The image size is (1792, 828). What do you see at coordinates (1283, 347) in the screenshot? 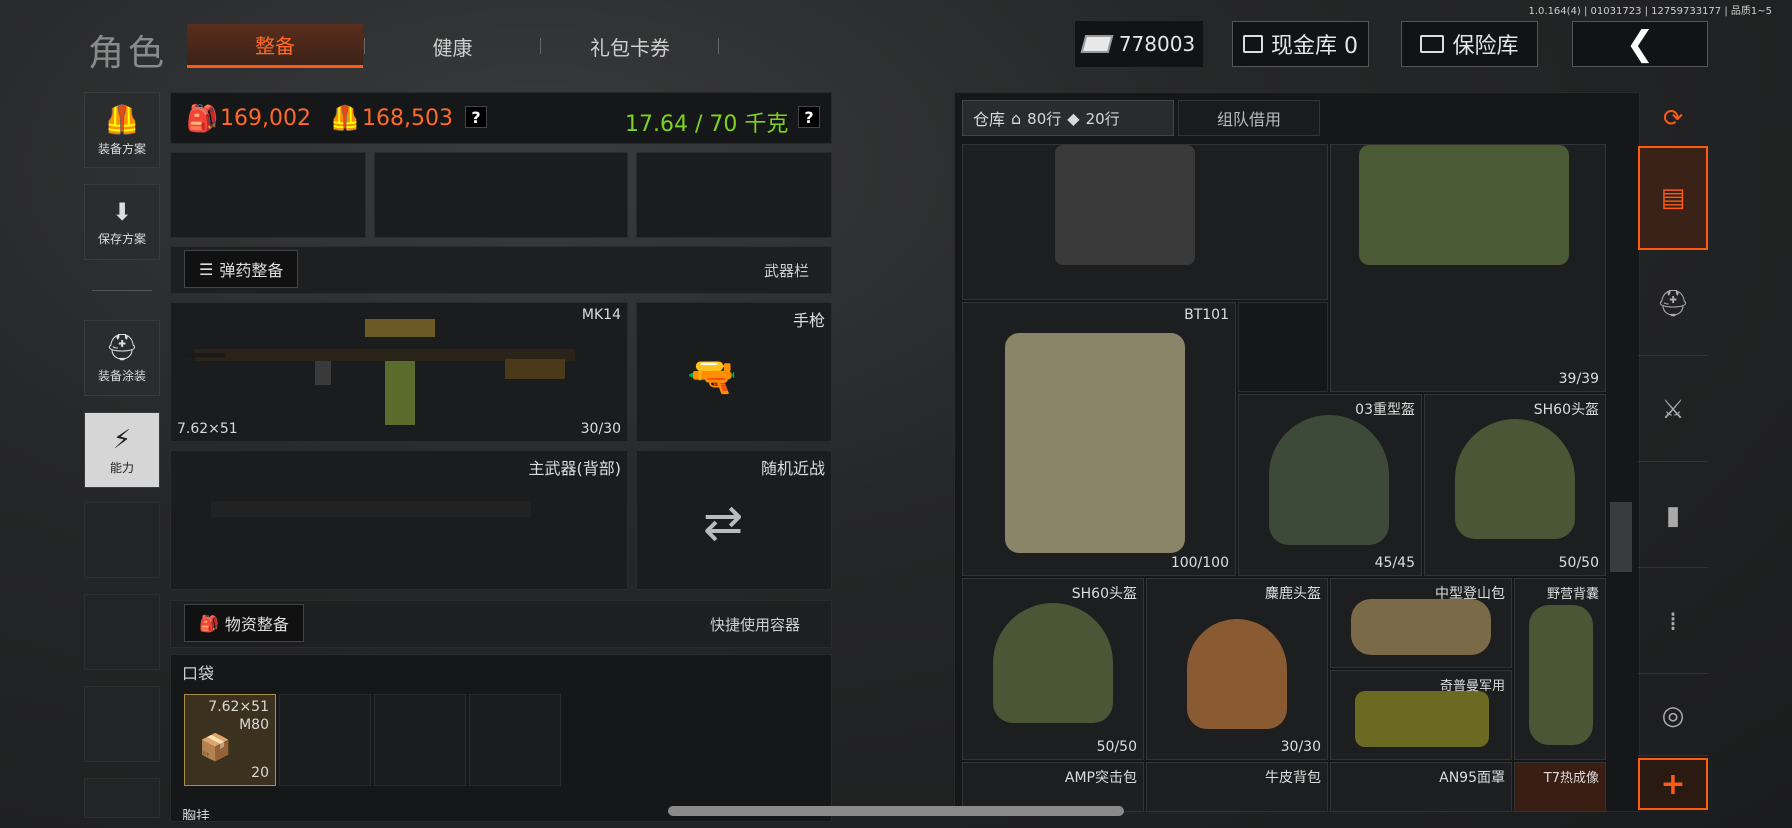
I see `storage-empty-cell` at bounding box center [1283, 347].